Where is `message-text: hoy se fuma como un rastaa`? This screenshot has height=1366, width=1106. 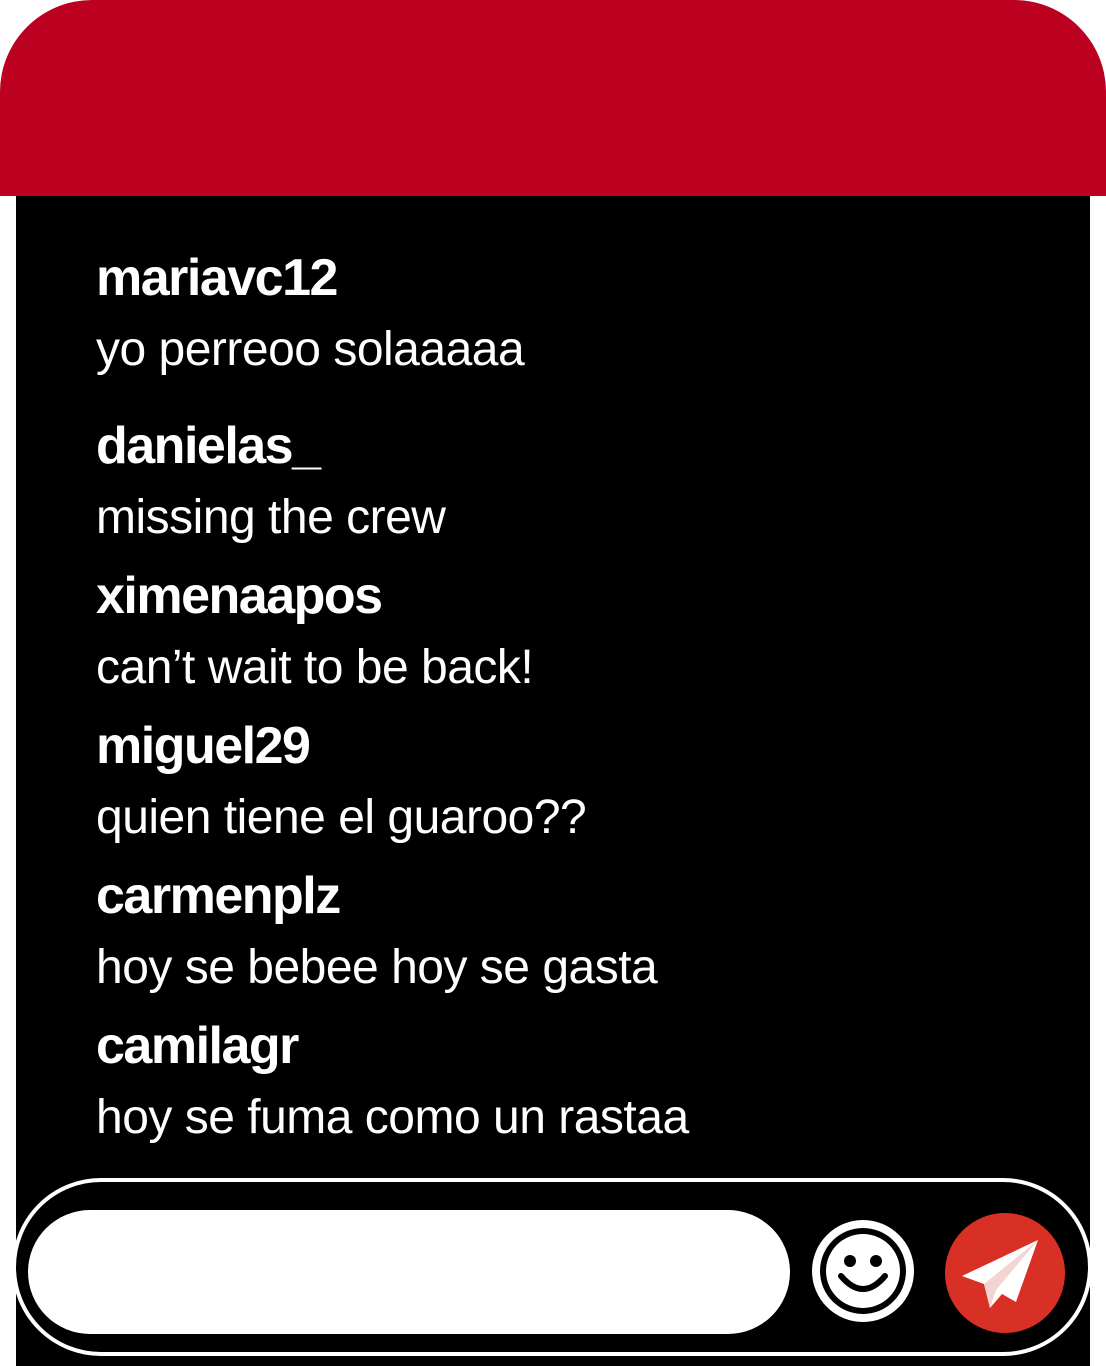 message-text: hoy se fuma como un rastaa is located at coordinates (392, 1117).